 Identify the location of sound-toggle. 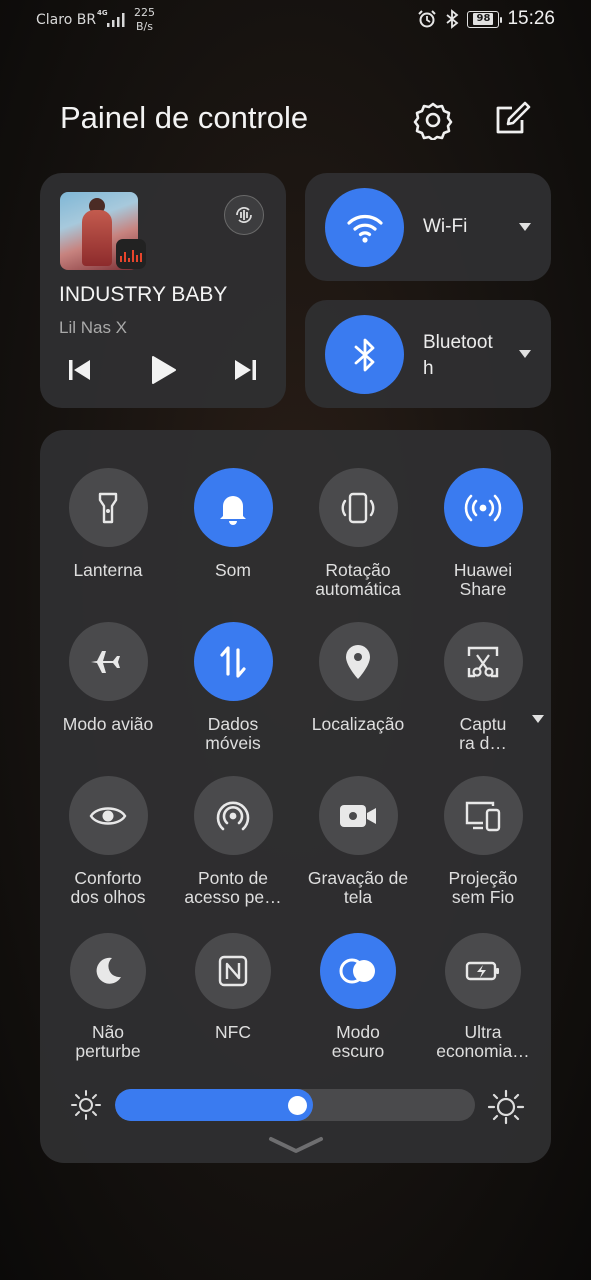
(233, 507).